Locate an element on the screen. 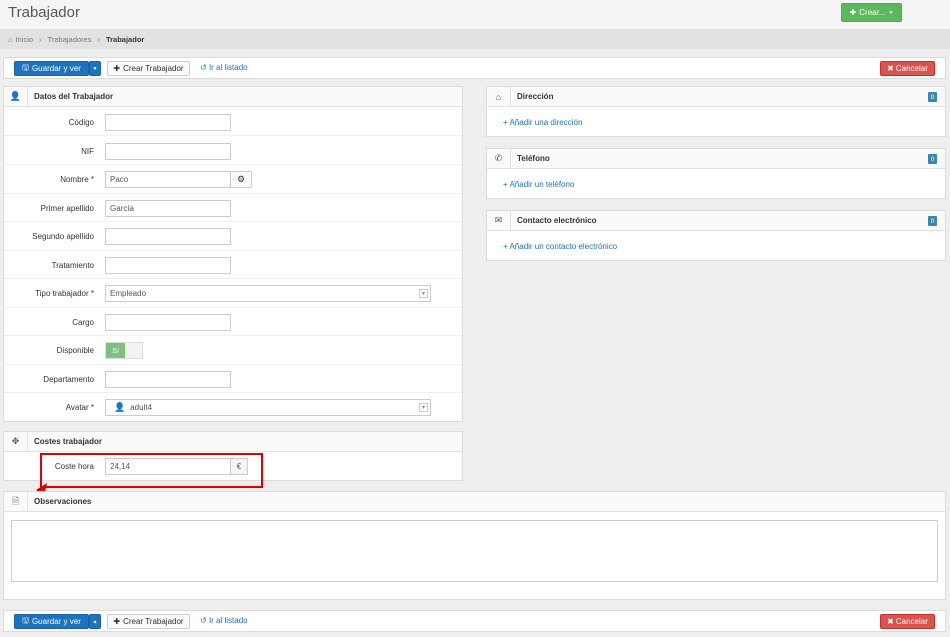 The width and height of the screenshot is (950, 637). address-title: Dirección is located at coordinates (535, 96).